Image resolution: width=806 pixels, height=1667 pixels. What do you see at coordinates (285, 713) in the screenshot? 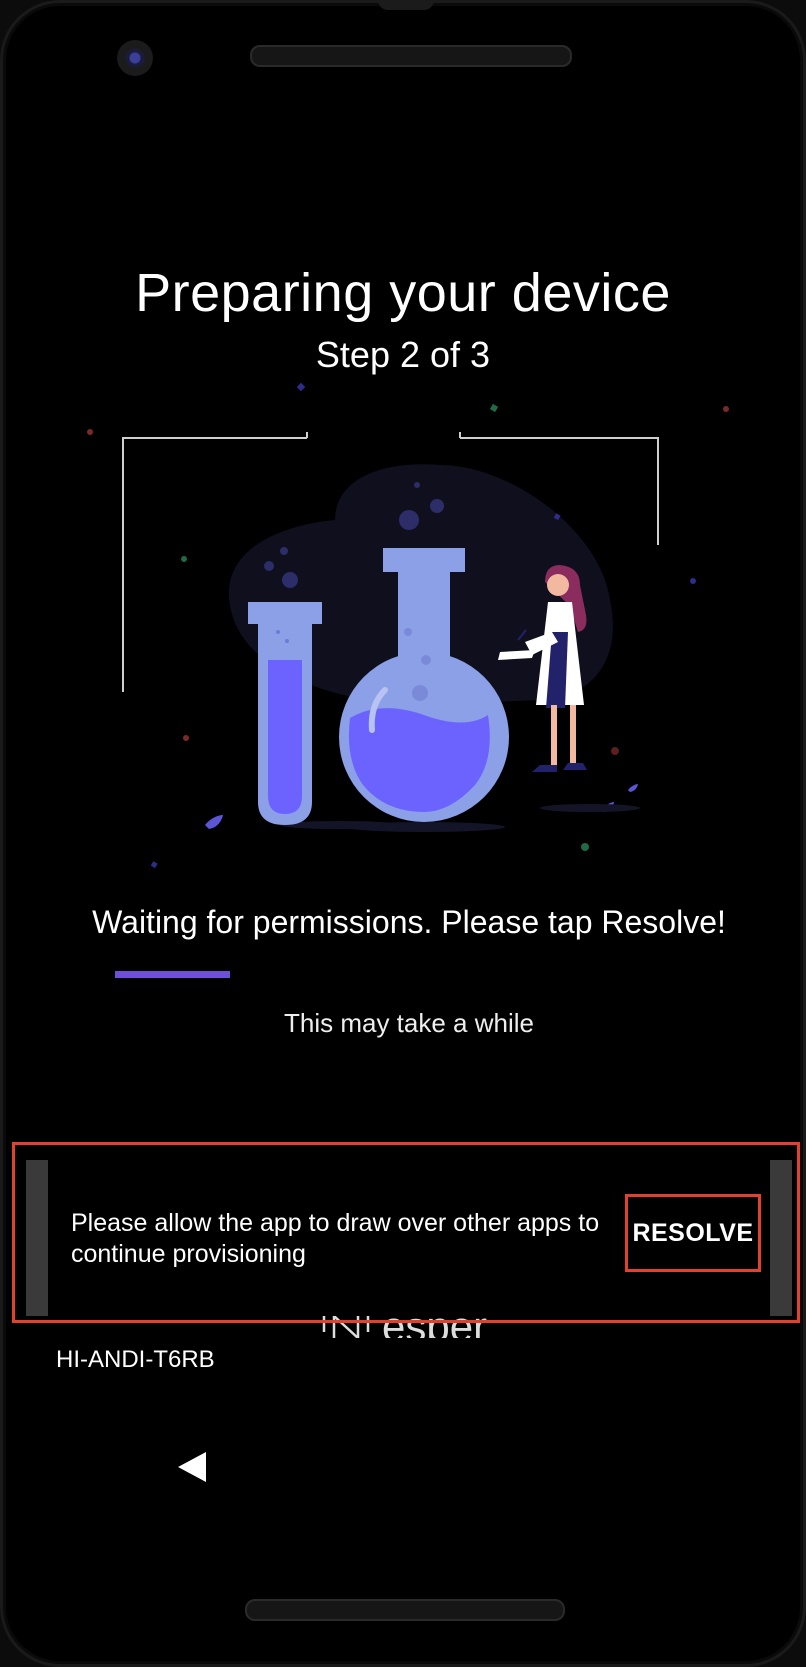
I see `test-tube` at bounding box center [285, 713].